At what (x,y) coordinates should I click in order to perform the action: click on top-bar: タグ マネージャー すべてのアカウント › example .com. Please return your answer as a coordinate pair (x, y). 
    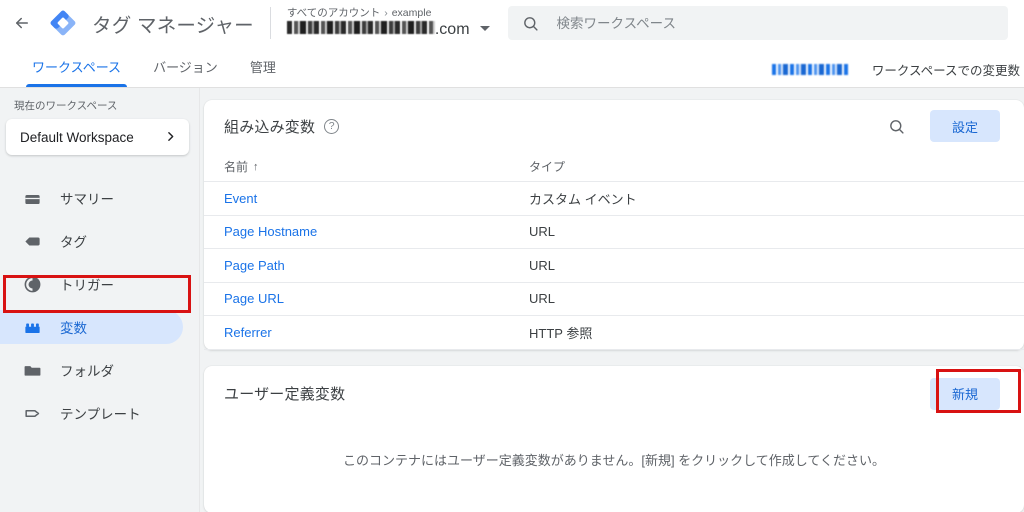
    Looking at the image, I should click on (512, 23).